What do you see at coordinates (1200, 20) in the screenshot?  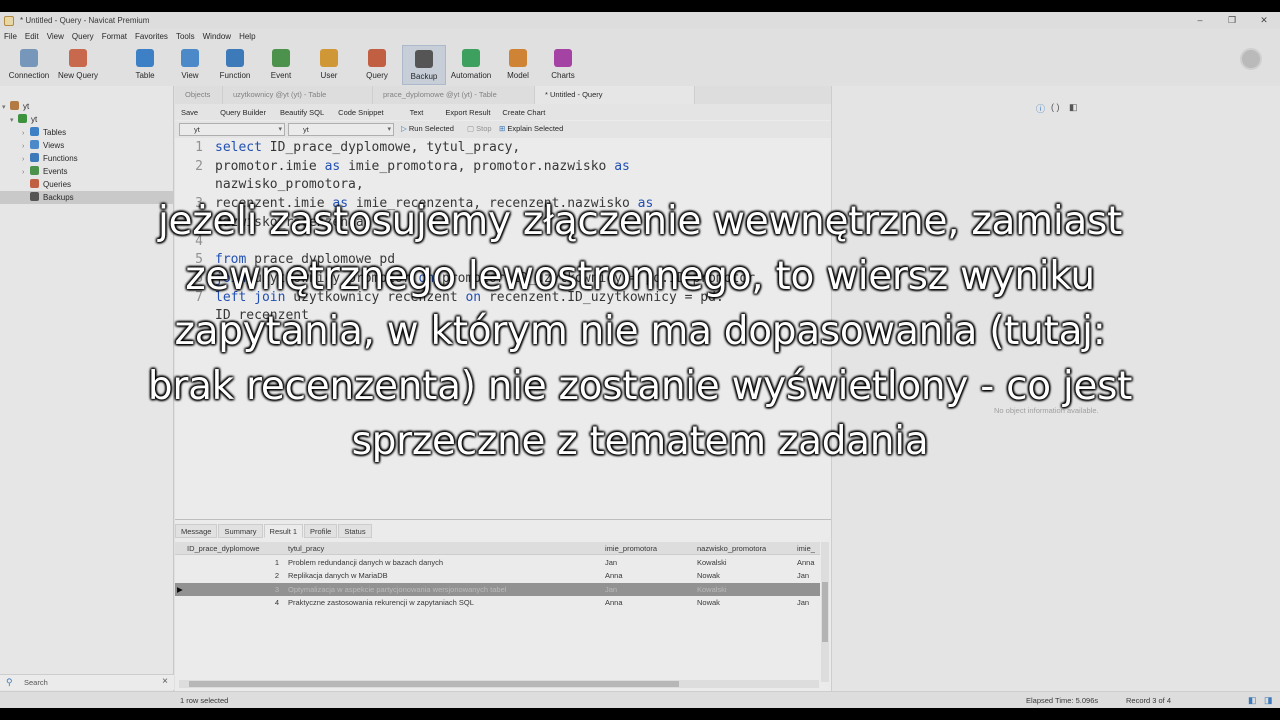 I see `minimize-button: –` at bounding box center [1200, 20].